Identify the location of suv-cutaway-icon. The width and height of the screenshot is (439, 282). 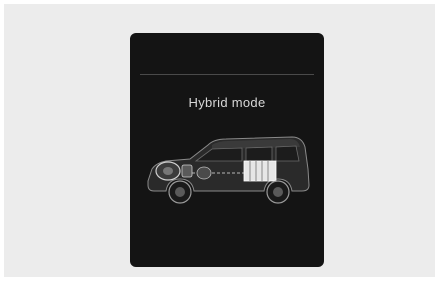
(228, 170).